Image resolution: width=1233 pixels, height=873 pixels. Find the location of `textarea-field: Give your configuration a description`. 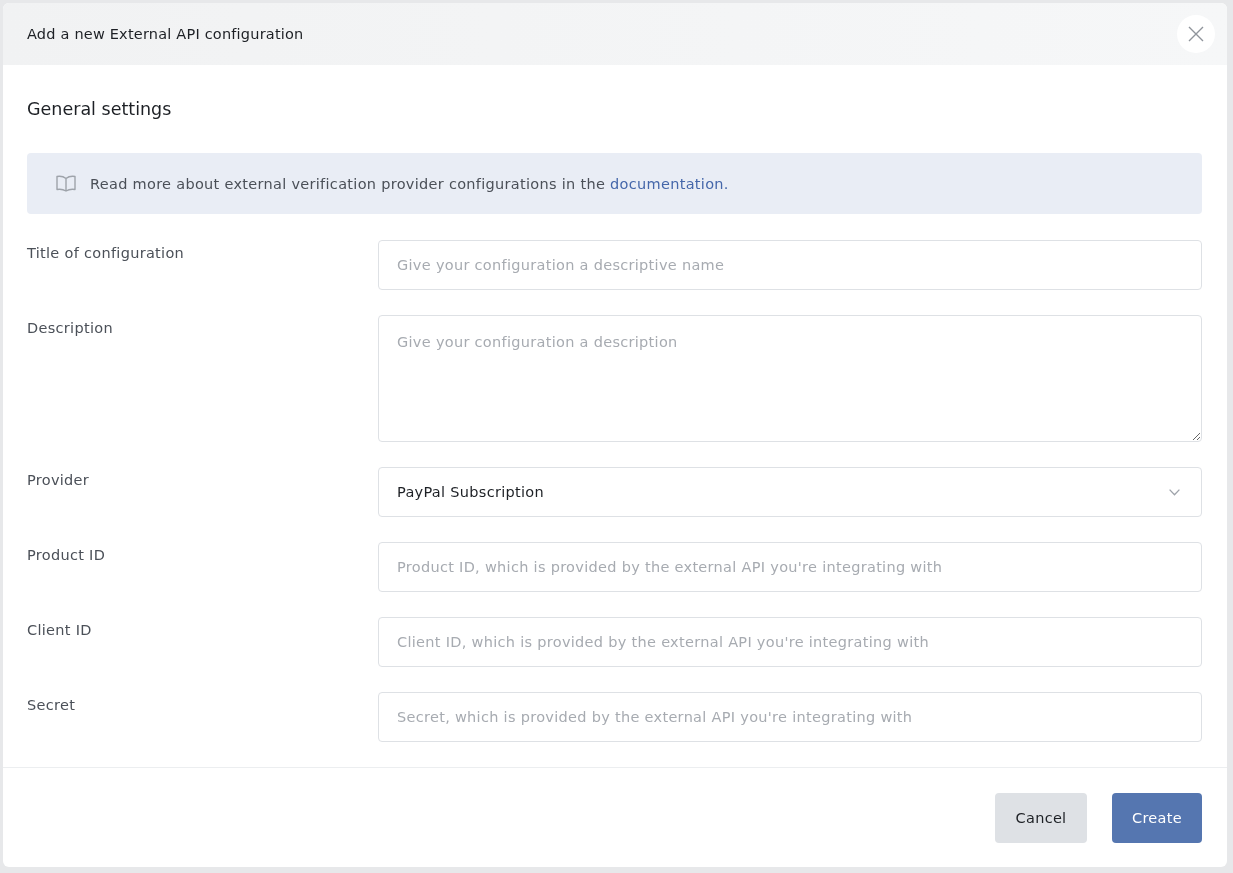

textarea-field: Give your configuration a description is located at coordinates (790, 378).